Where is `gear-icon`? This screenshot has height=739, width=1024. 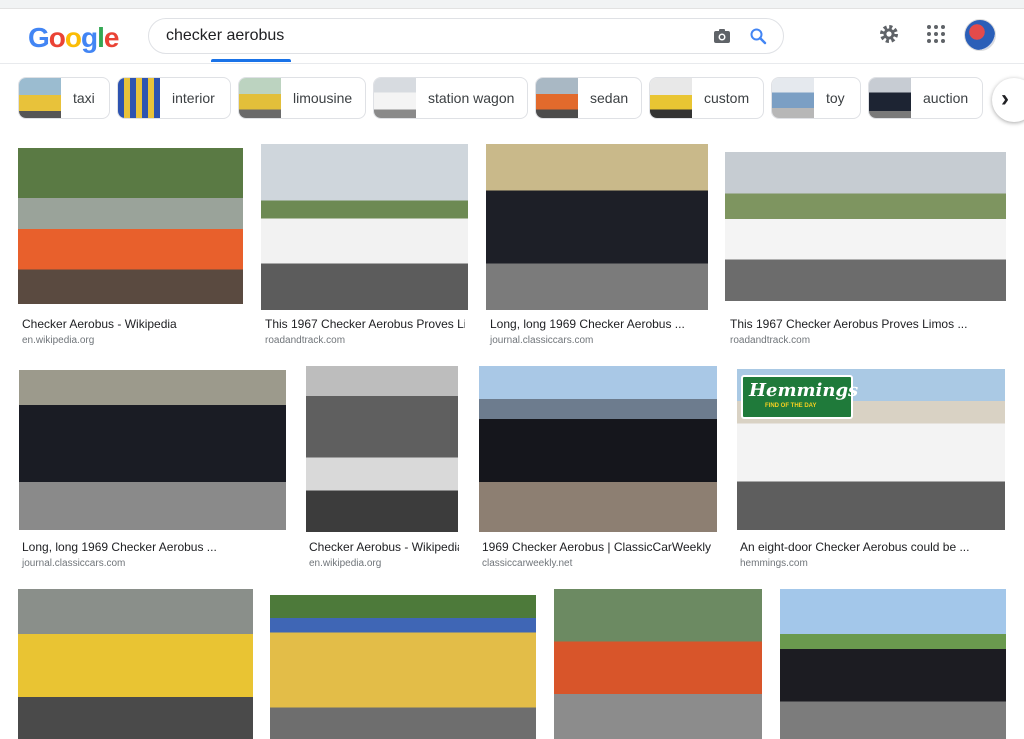 gear-icon is located at coordinates (889, 34).